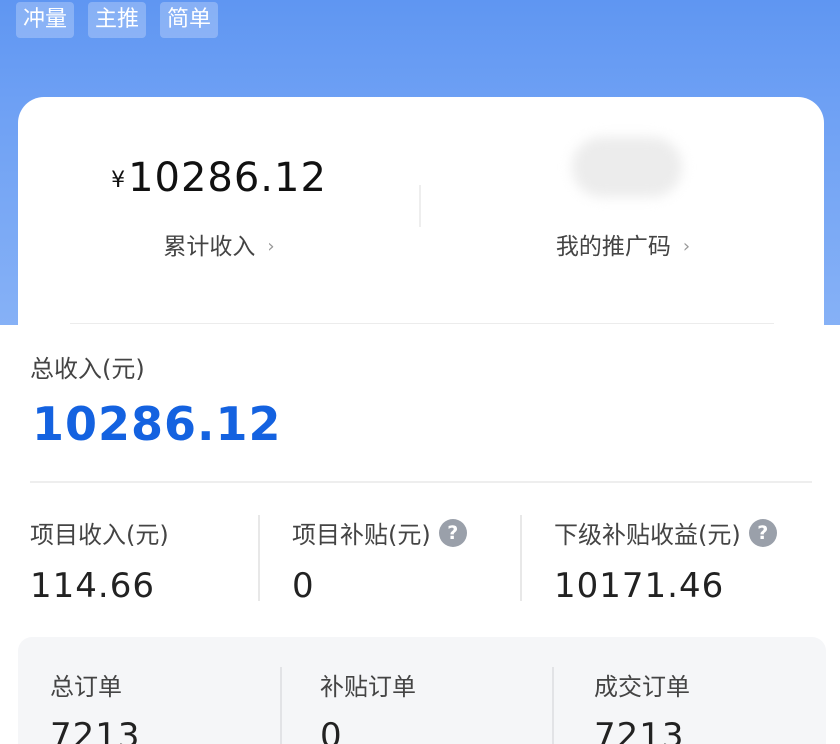 The width and height of the screenshot is (840, 744). I want to click on cumulative-amount: ¥10286.12, so click(219, 178).